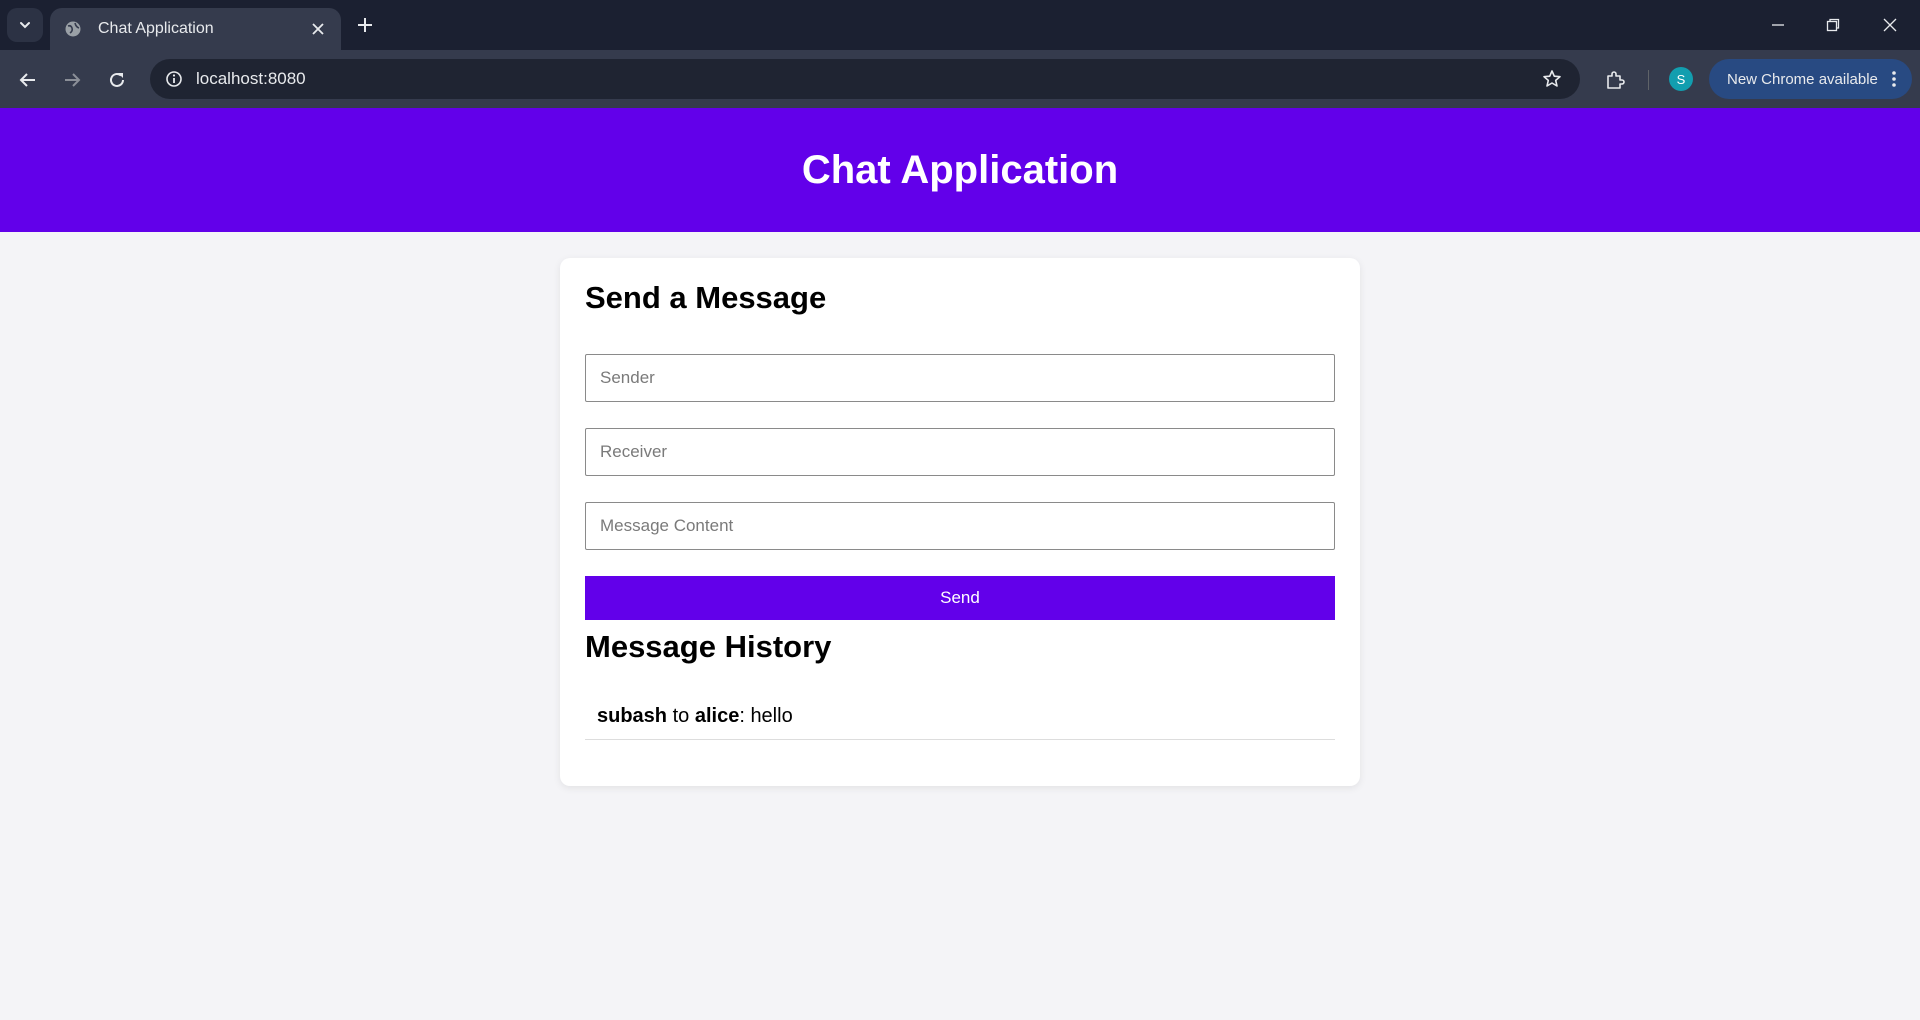  What do you see at coordinates (632, 716) in the screenshot?
I see `message-sender: subash` at bounding box center [632, 716].